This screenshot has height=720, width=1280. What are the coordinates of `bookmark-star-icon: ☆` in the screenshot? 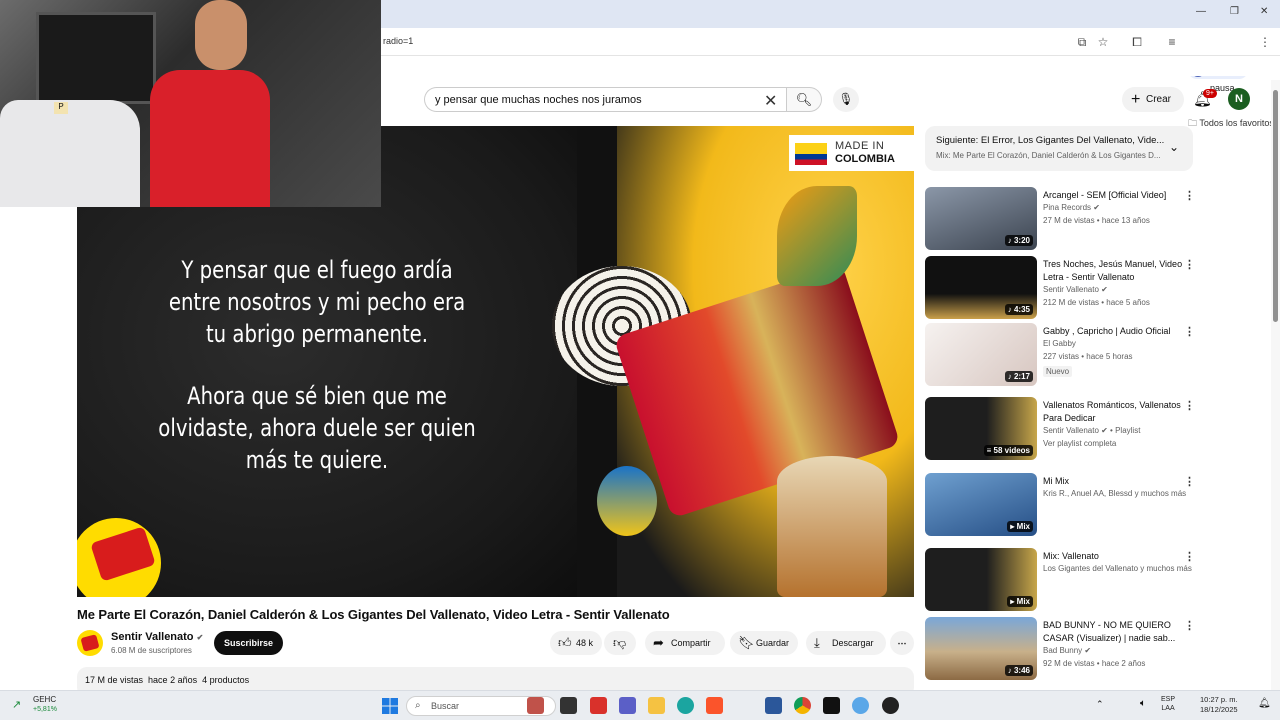 It's located at (1103, 42).